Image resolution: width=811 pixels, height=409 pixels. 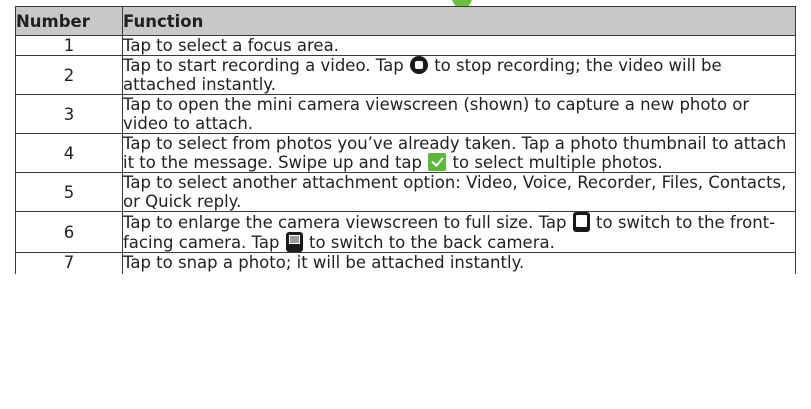 I want to click on stop-record-icon, so click(x=418, y=65).